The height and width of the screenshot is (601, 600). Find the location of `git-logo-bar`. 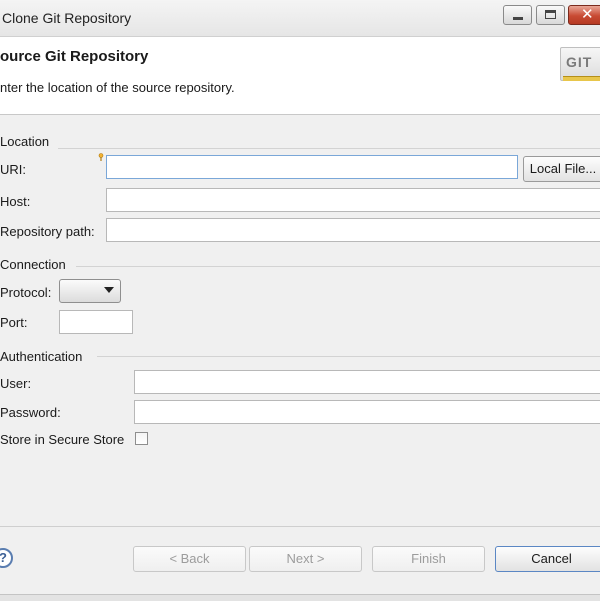

git-logo-bar is located at coordinates (581, 78).